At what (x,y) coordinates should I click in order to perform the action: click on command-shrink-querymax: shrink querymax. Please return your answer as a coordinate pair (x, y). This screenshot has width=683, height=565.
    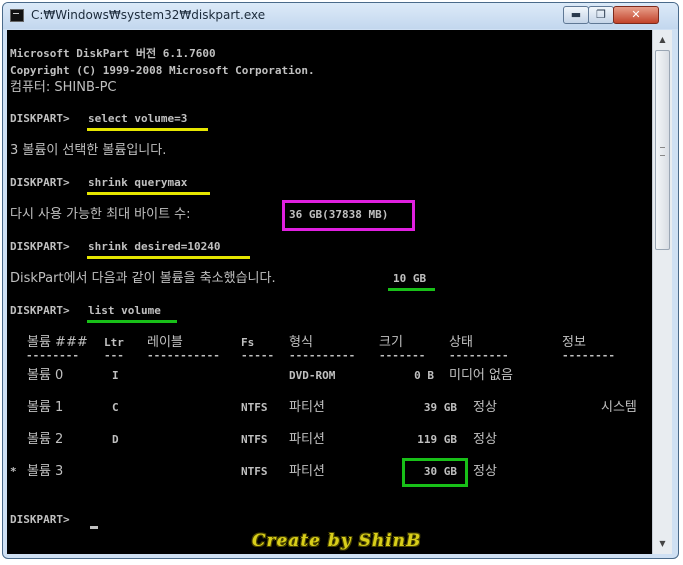
    Looking at the image, I should click on (138, 182).